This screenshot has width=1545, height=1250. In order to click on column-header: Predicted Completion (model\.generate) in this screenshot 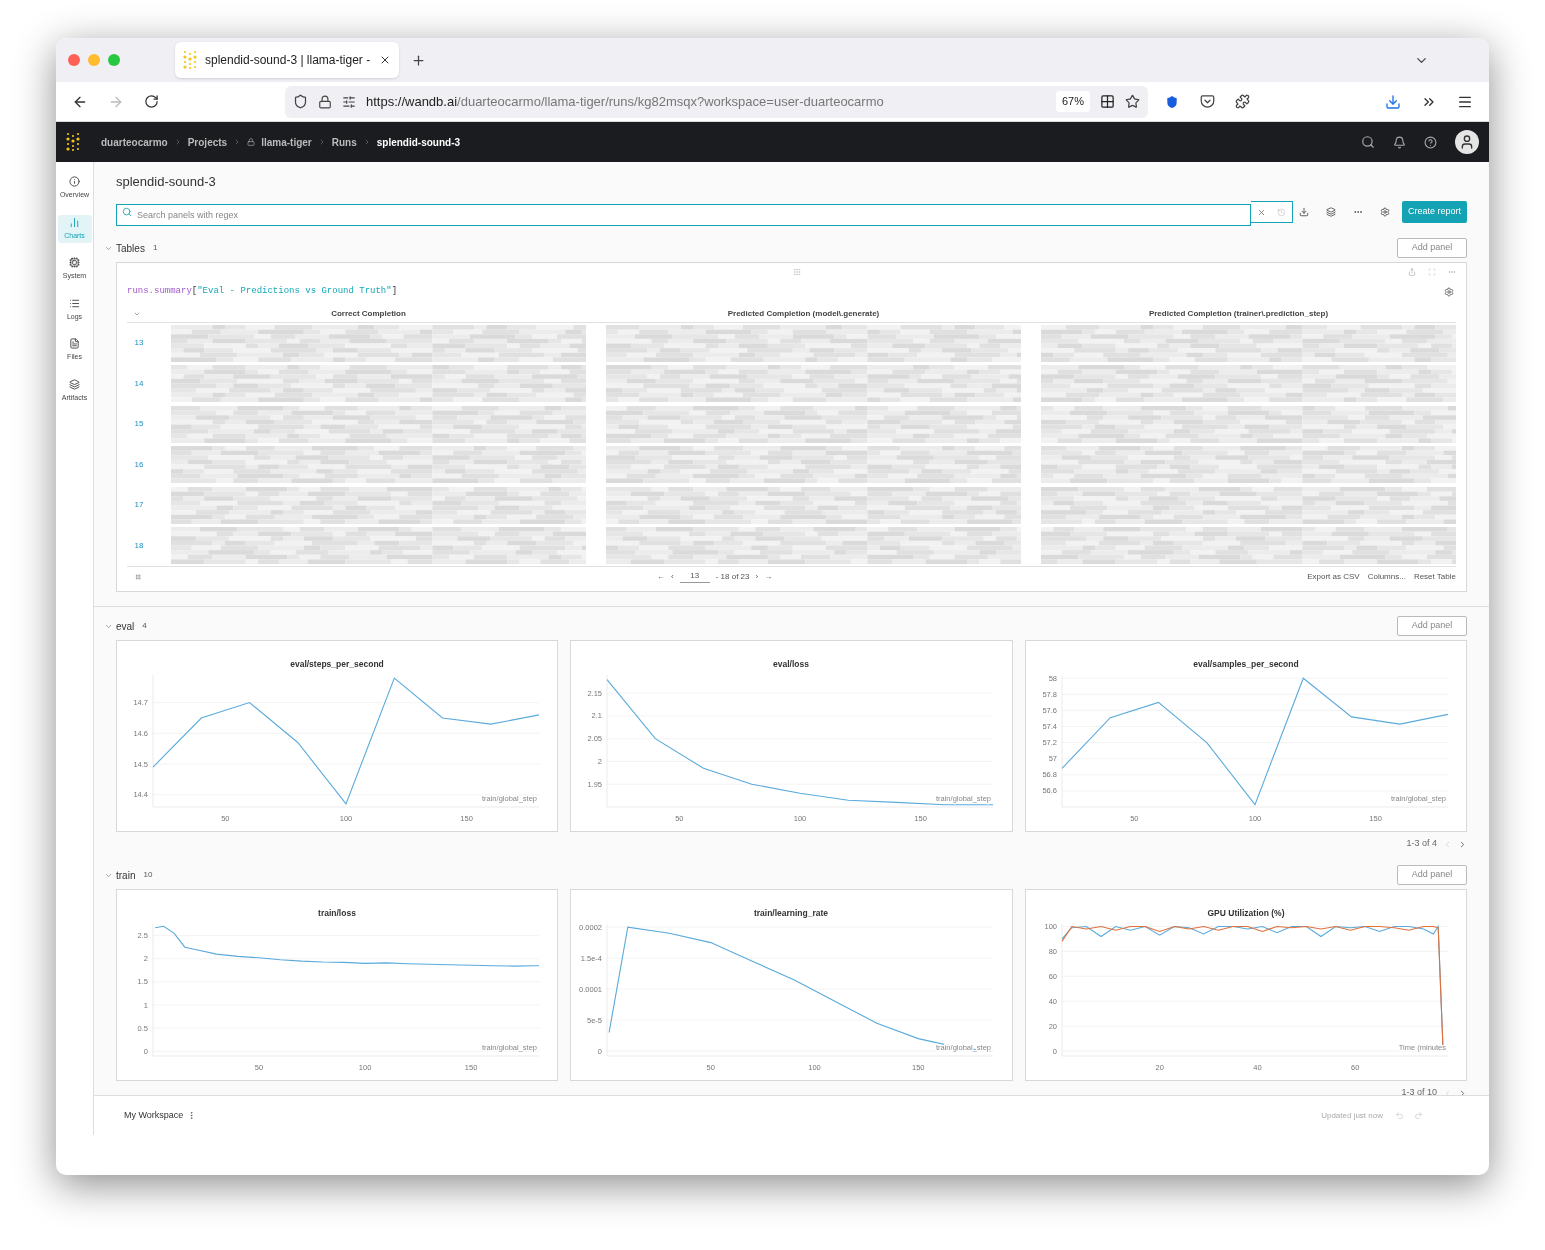, I will do `click(803, 313)`.